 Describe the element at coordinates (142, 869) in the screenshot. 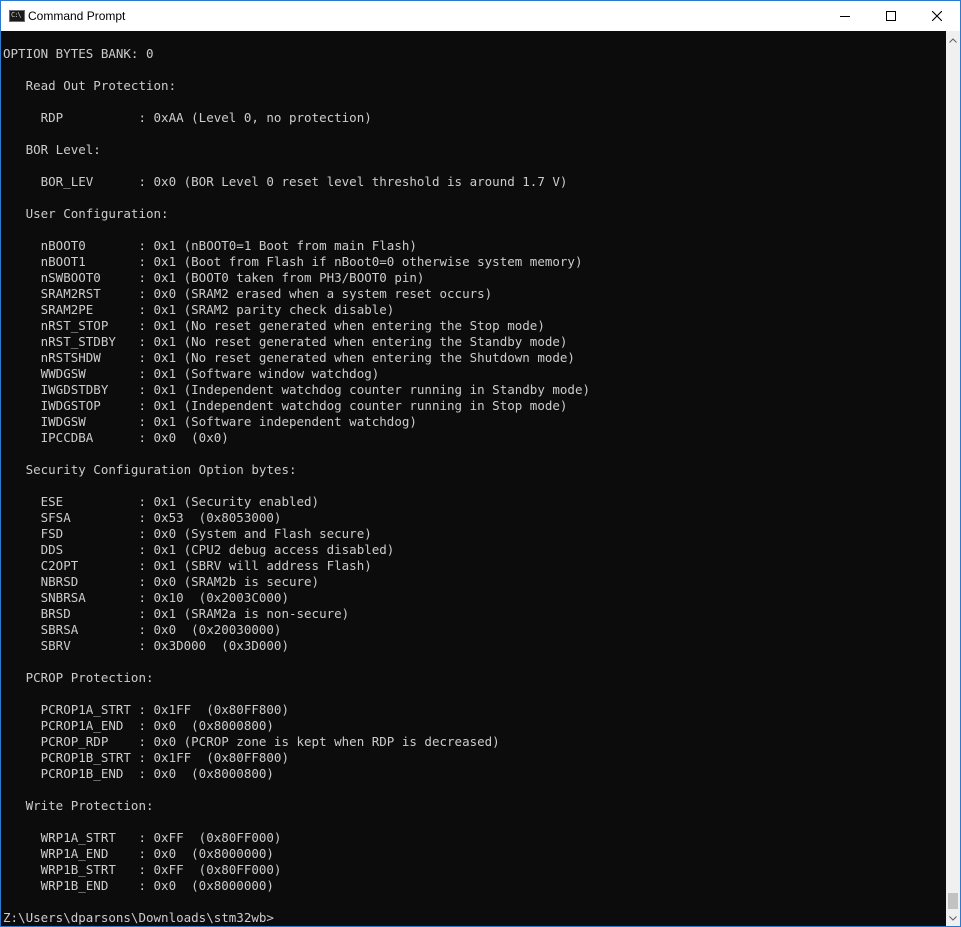

I see `console-line: WRP1B_STRT : 0xFF (0x80FF000)` at that location.